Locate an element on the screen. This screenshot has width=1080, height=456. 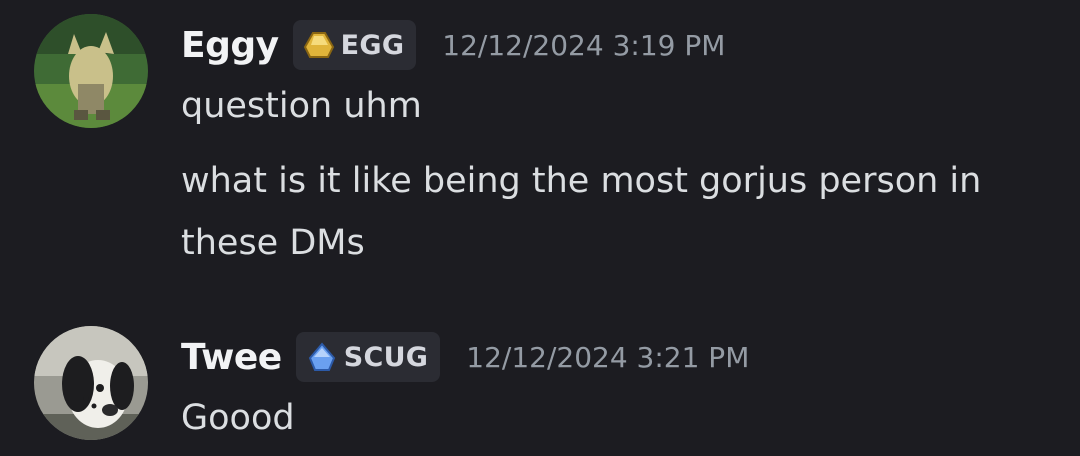
message-text: Goood is located at coordinates (238, 418).